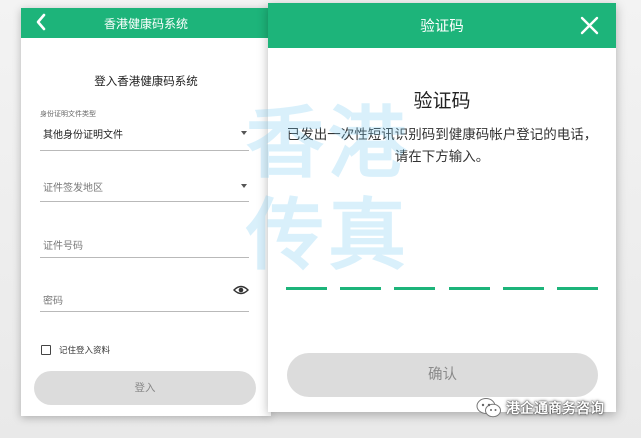 The width and height of the screenshot is (641, 438). What do you see at coordinates (145, 388) in the screenshot?
I see `login-button: 登入` at bounding box center [145, 388].